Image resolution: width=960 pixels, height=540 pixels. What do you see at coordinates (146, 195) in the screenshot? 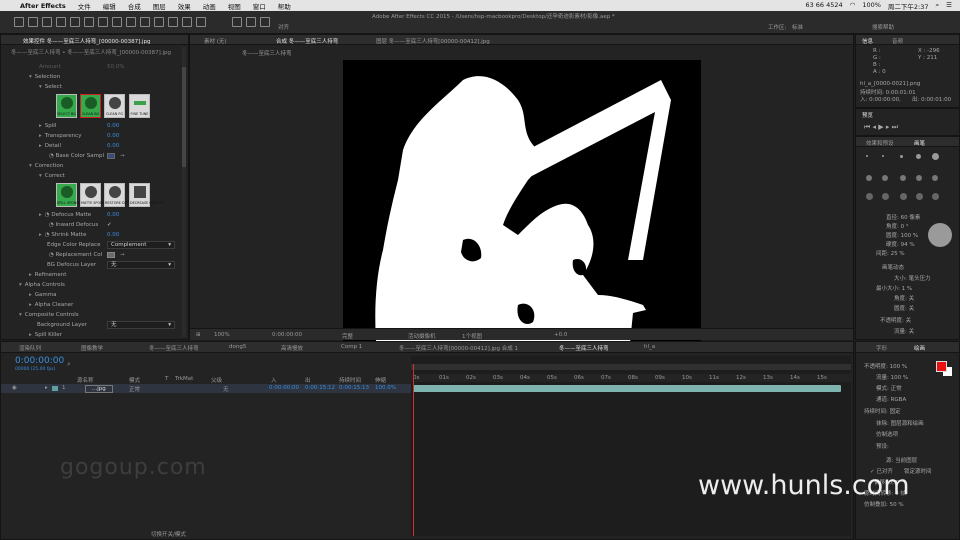
I see `decrease-opacity-button: DECREASE OPACITY` at bounding box center [146, 195].